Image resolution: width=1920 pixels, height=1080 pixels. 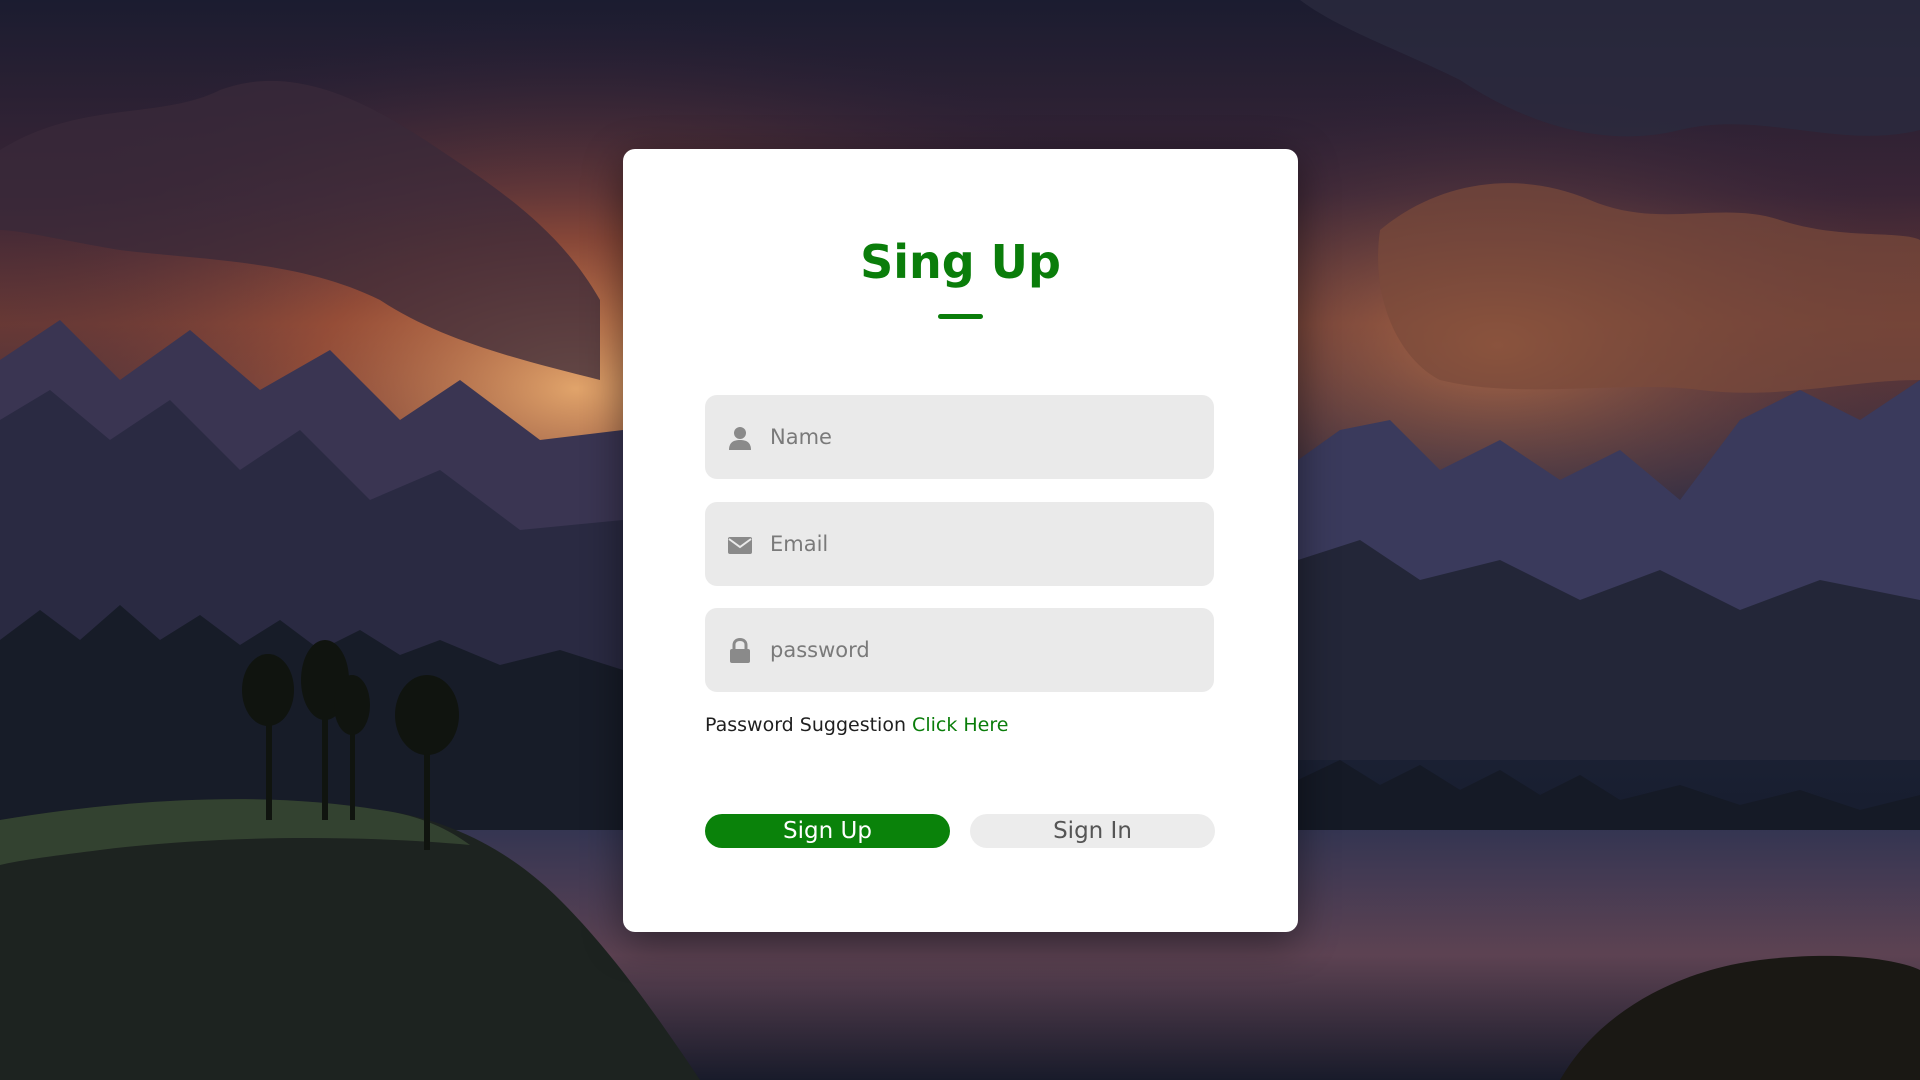 What do you see at coordinates (740, 650) in the screenshot?
I see `lock-icon` at bounding box center [740, 650].